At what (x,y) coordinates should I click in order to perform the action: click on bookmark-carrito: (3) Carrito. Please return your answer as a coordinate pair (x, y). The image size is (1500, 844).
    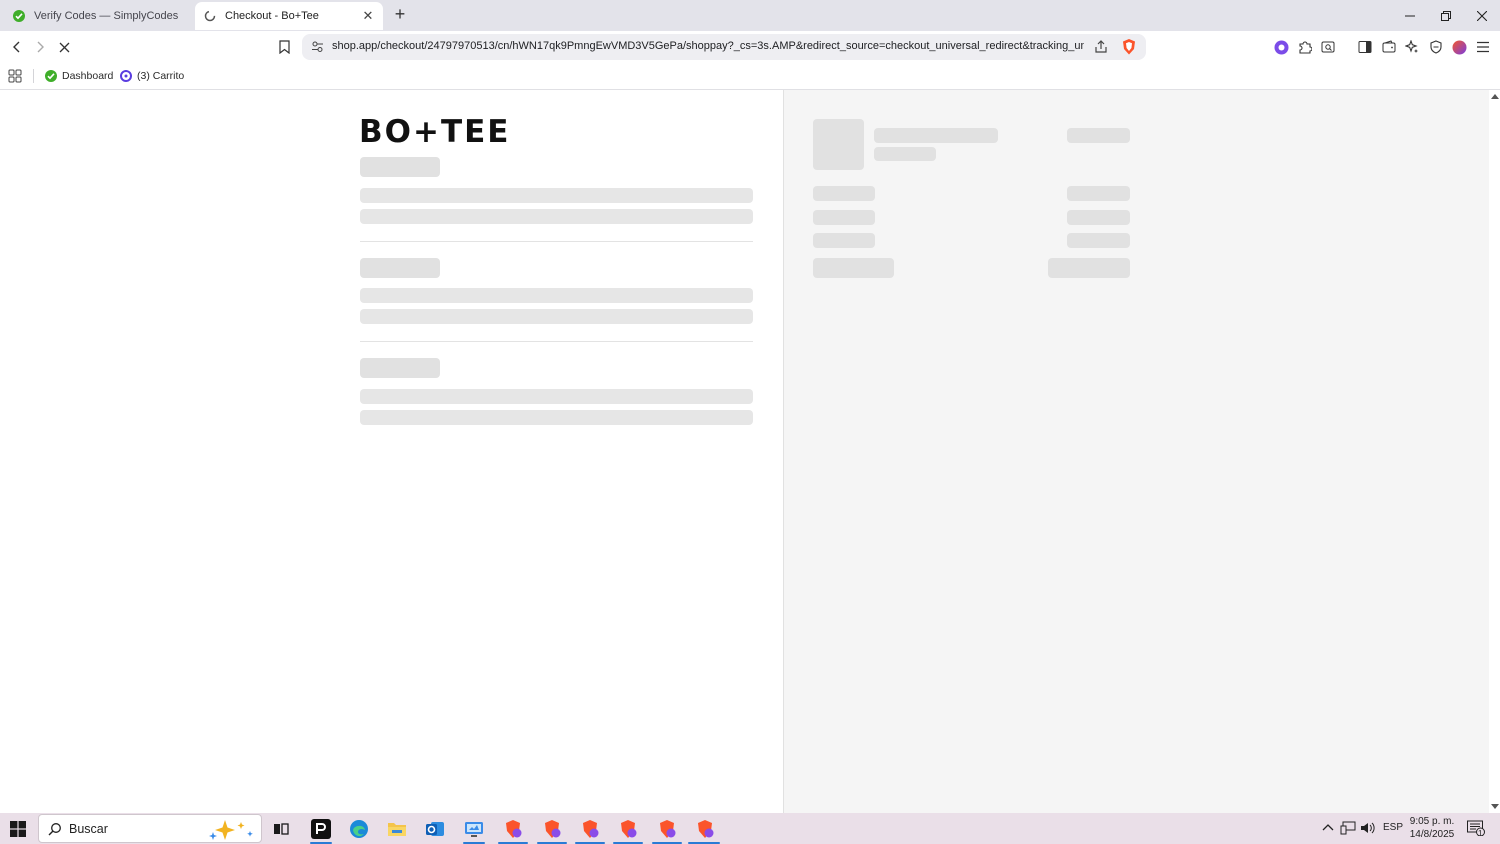
    Looking at the image, I should click on (152, 76).